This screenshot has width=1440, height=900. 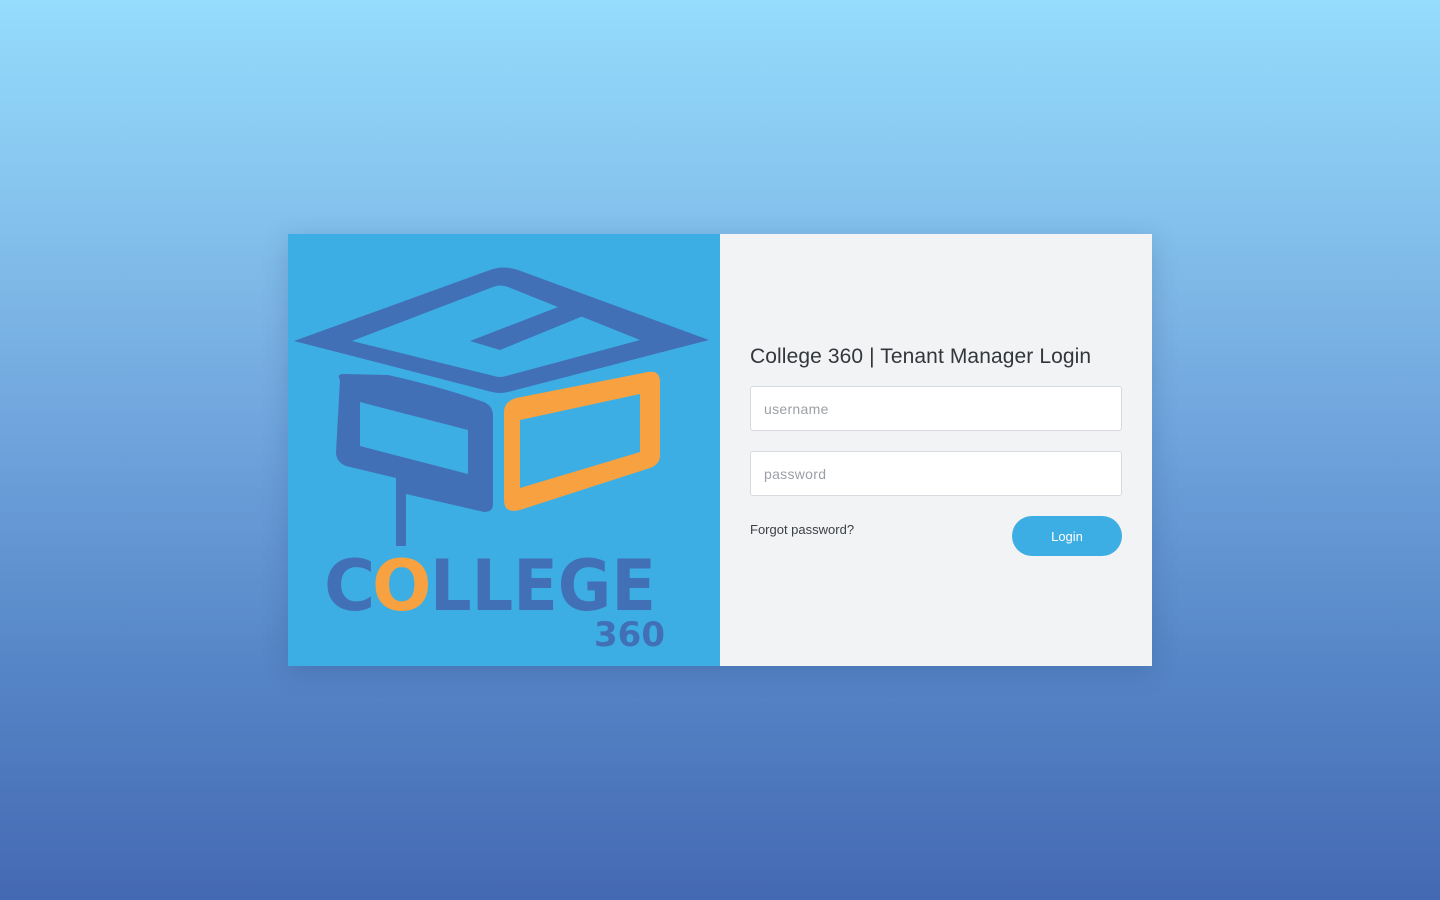 What do you see at coordinates (802, 529) in the screenshot?
I see `forgot-password-link: Forgot password?` at bounding box center [802, 529].